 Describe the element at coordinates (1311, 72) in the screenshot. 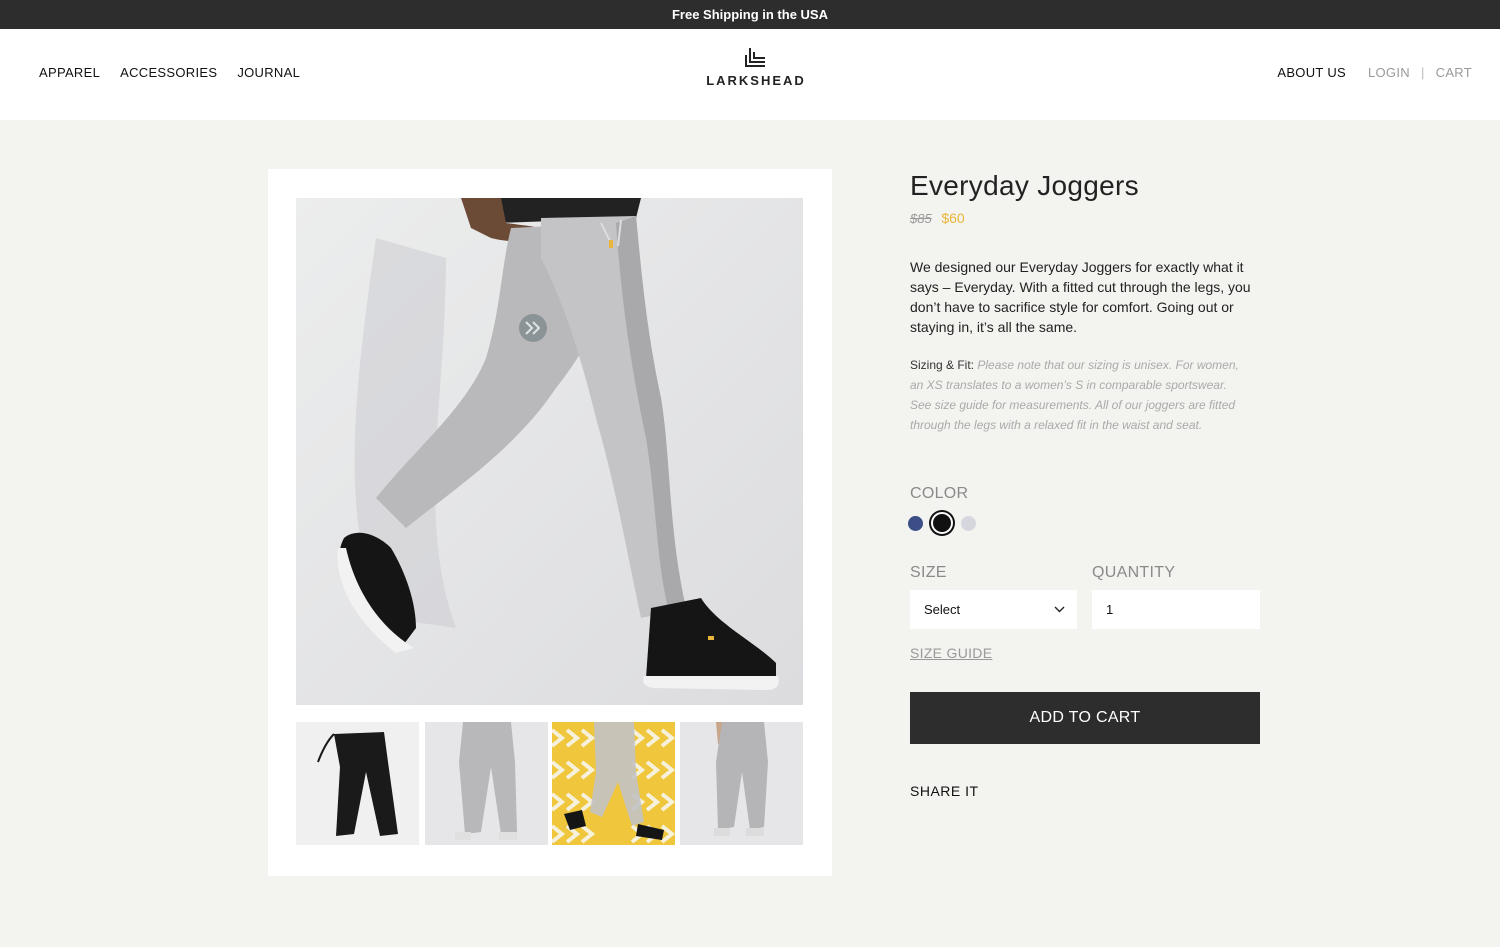

I see `nav-about-us: ABOUT US` at that location.